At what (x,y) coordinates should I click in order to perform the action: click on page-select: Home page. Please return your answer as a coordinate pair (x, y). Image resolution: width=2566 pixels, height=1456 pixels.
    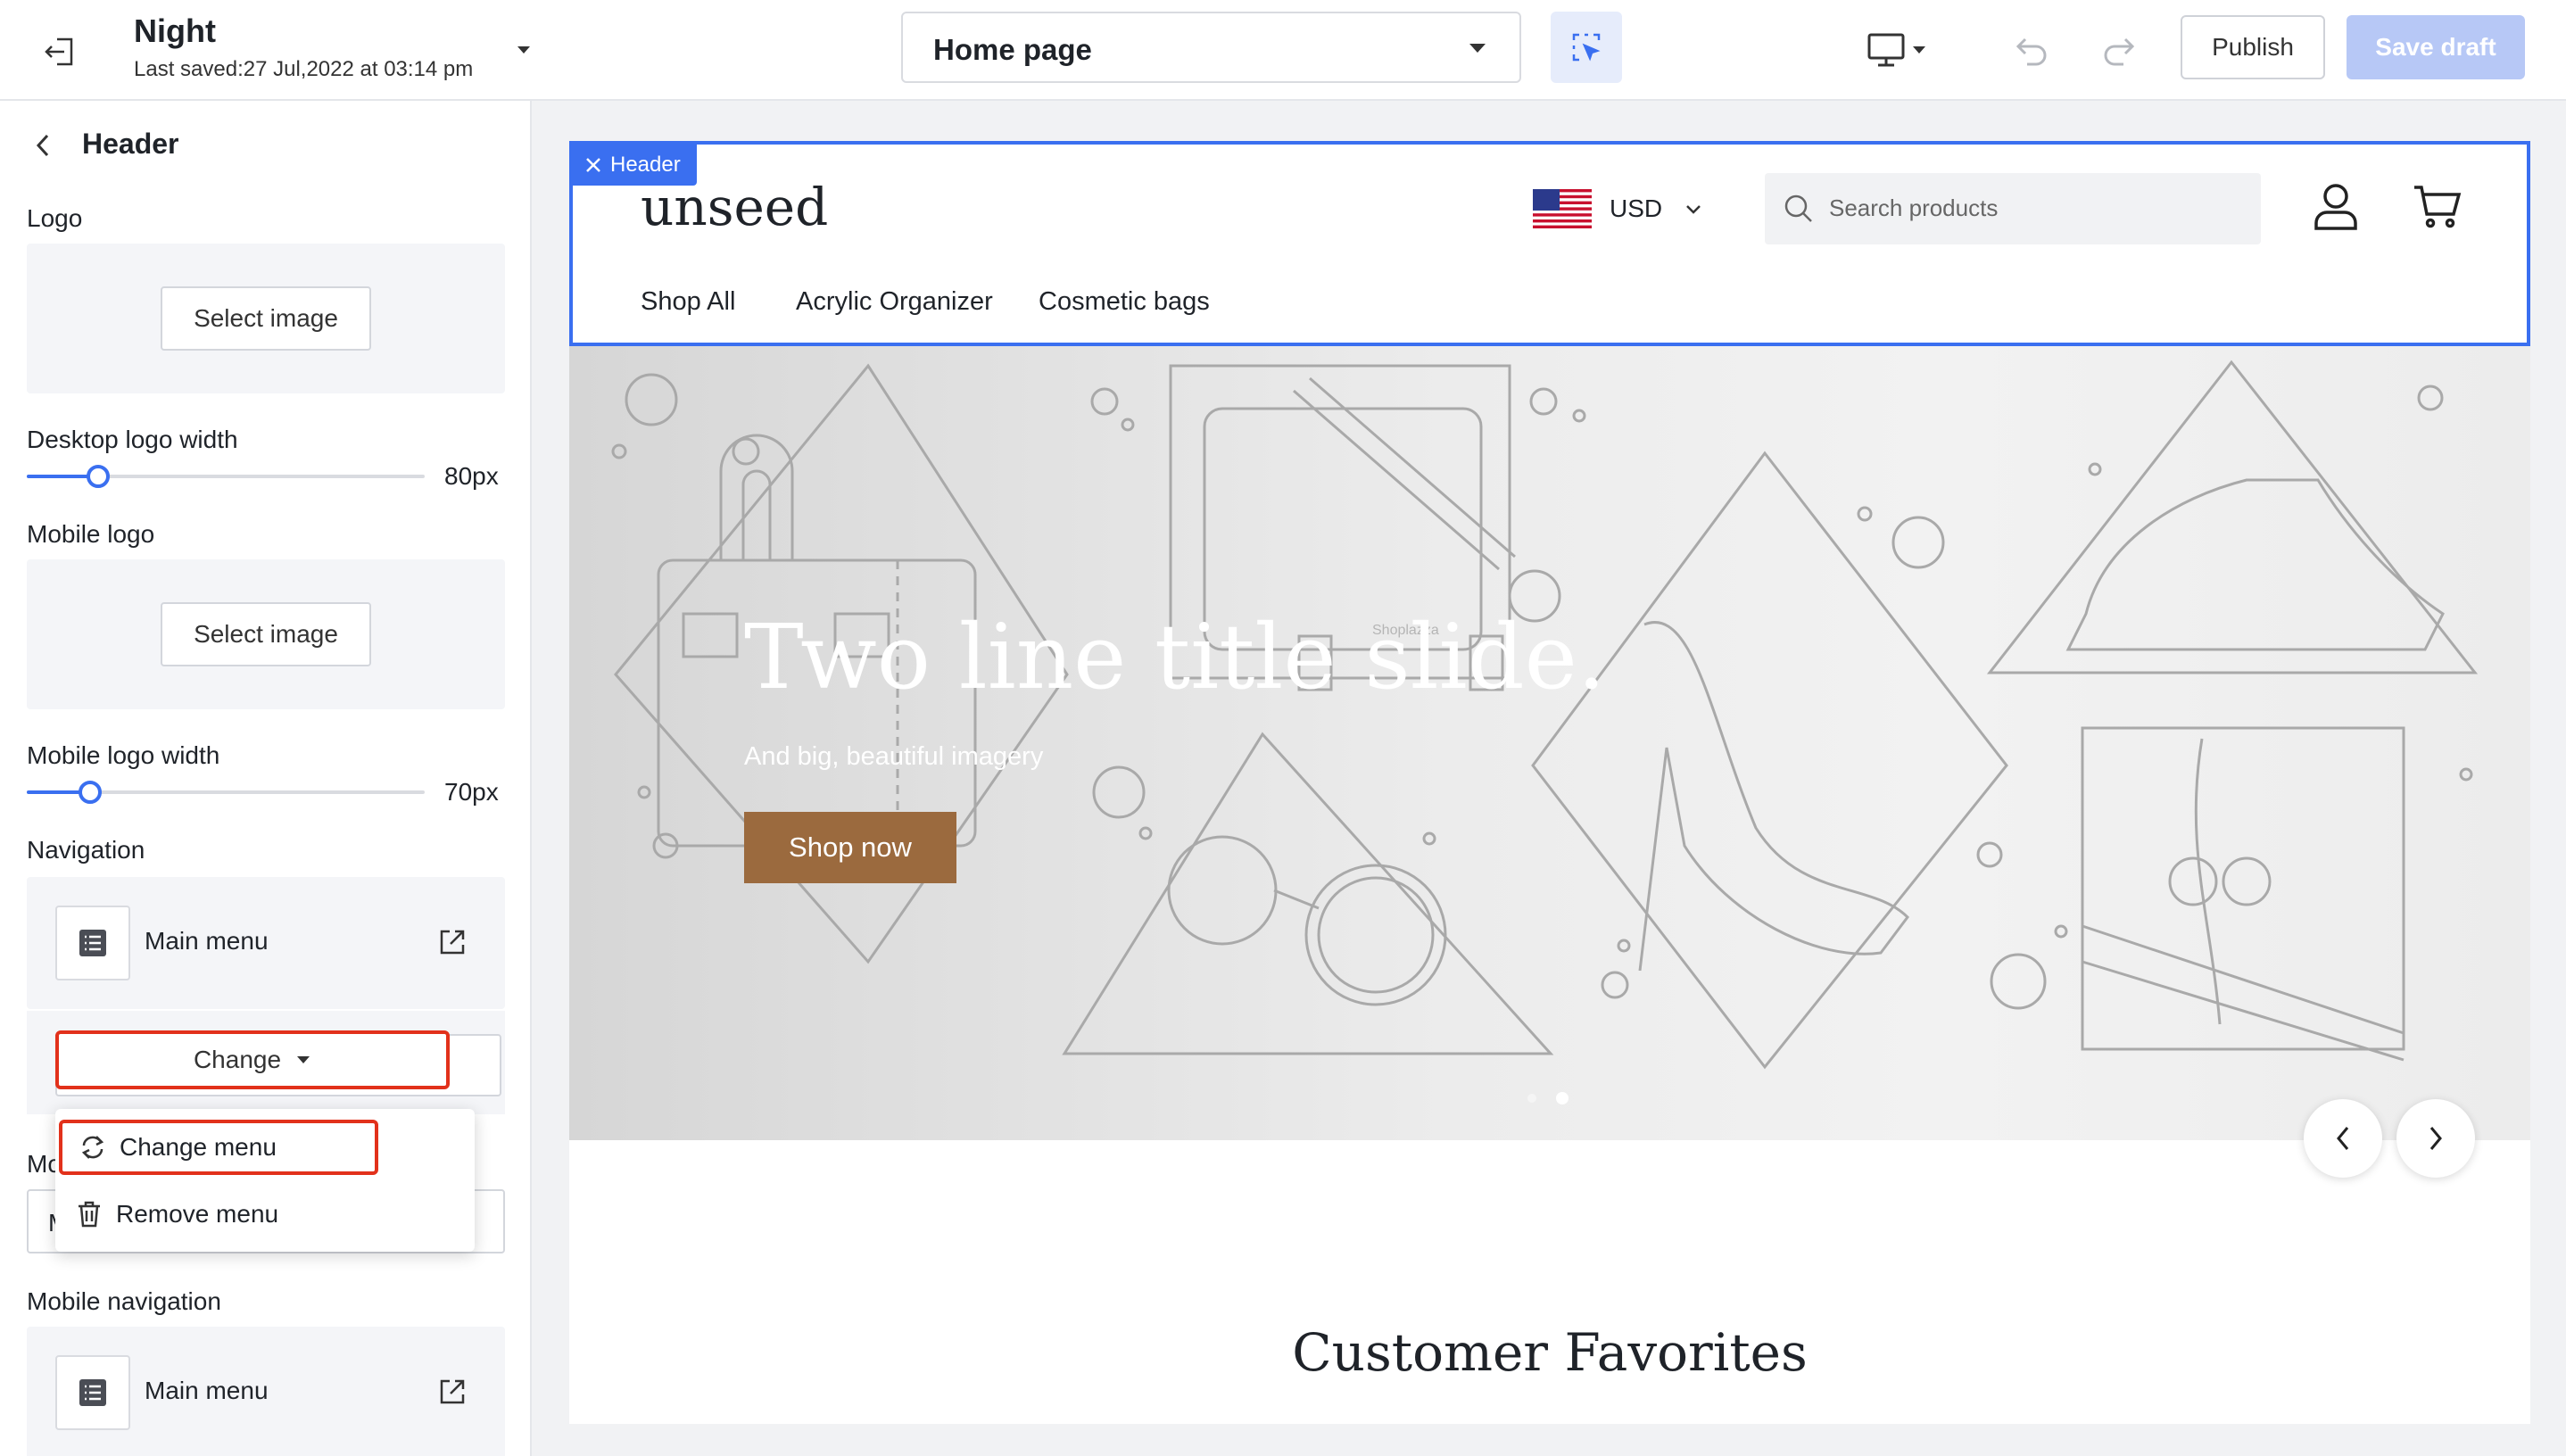
    Looking at the image, I should click on (1211, 47).